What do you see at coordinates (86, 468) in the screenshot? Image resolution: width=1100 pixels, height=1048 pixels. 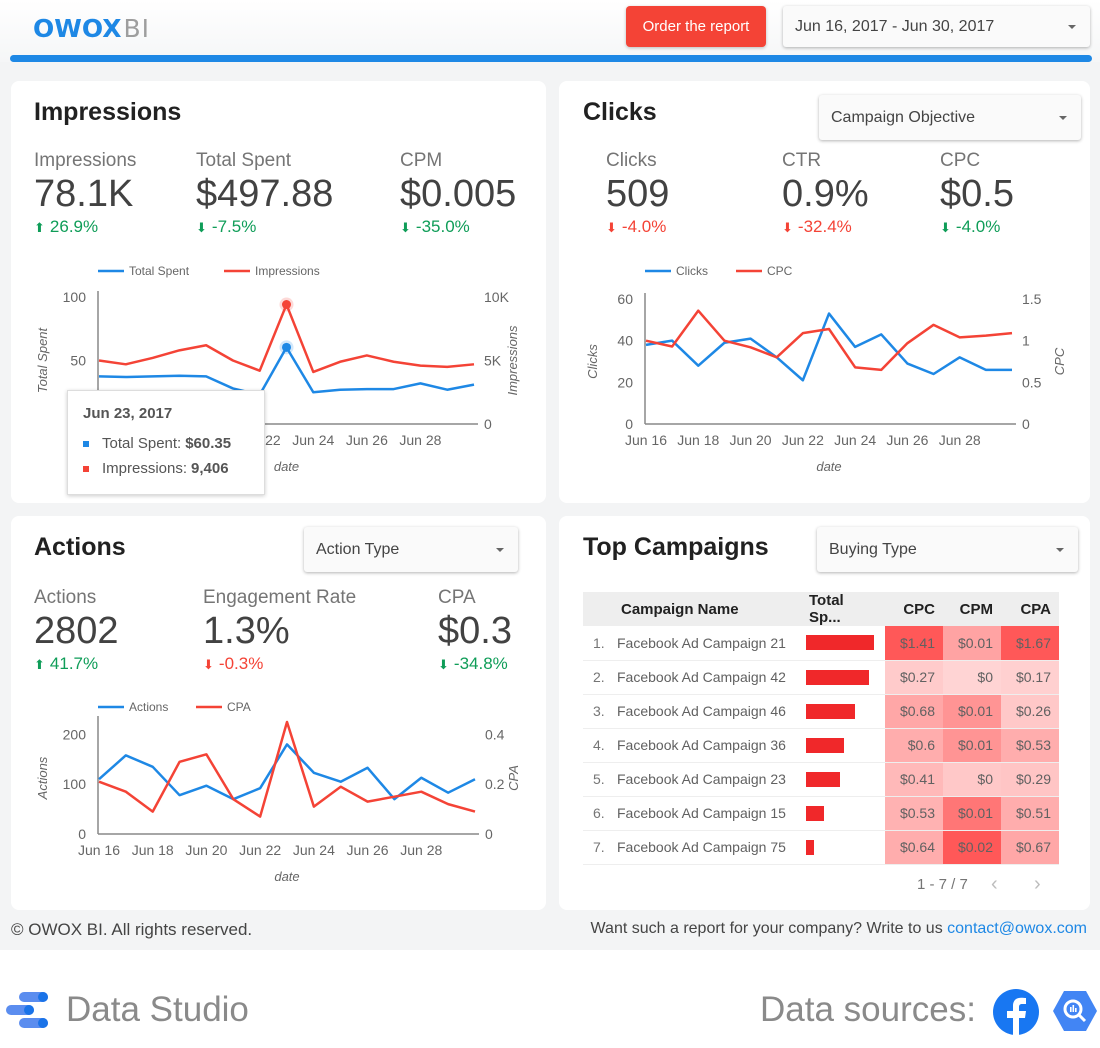 I see `series-swatch` at bounding box center [86, 468].